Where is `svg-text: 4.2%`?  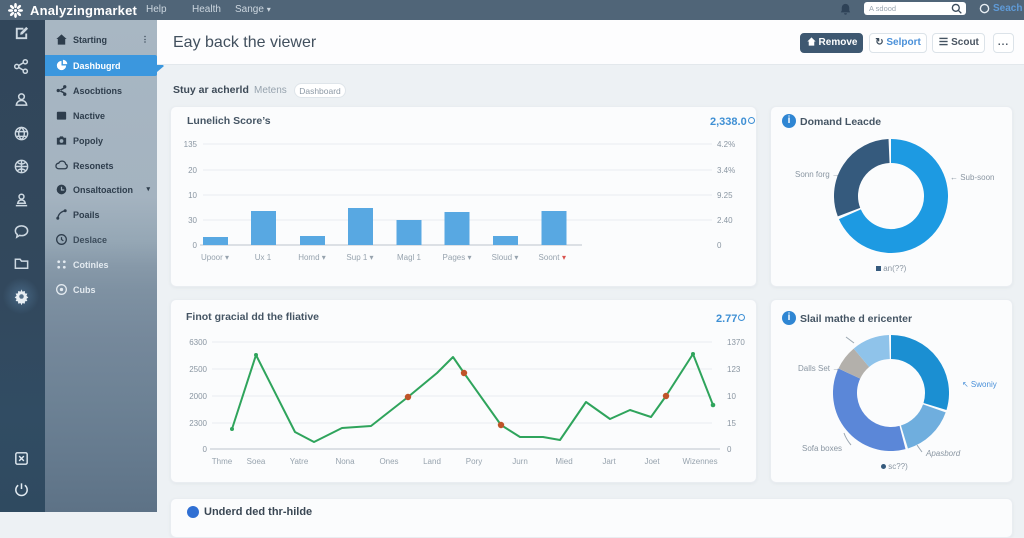 svg-text: 4.2% is located at coordinates (726, 144).